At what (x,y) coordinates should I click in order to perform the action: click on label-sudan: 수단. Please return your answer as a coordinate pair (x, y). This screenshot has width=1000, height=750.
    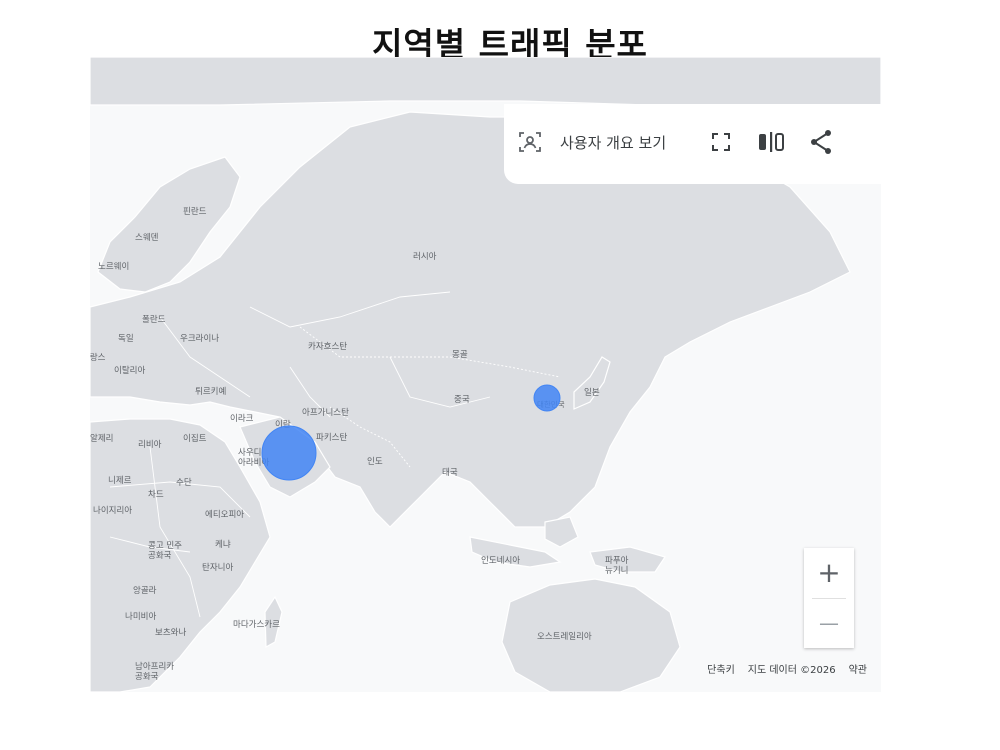
    Looking at the image, I should click on (184, 482).